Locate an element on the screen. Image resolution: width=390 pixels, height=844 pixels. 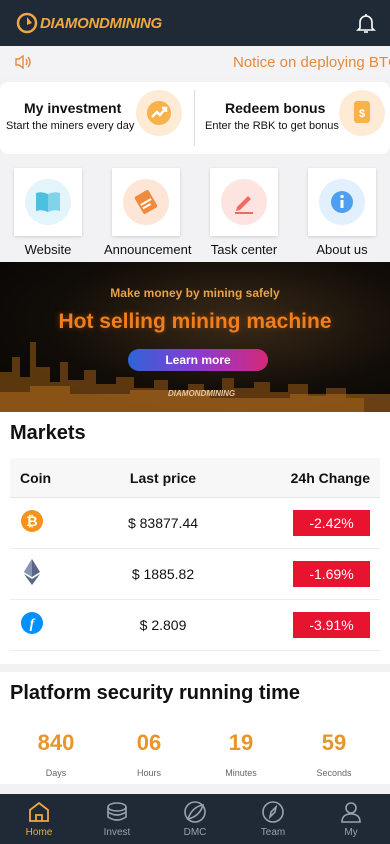
hours-value: 06 is located at coordinates (149, 742).